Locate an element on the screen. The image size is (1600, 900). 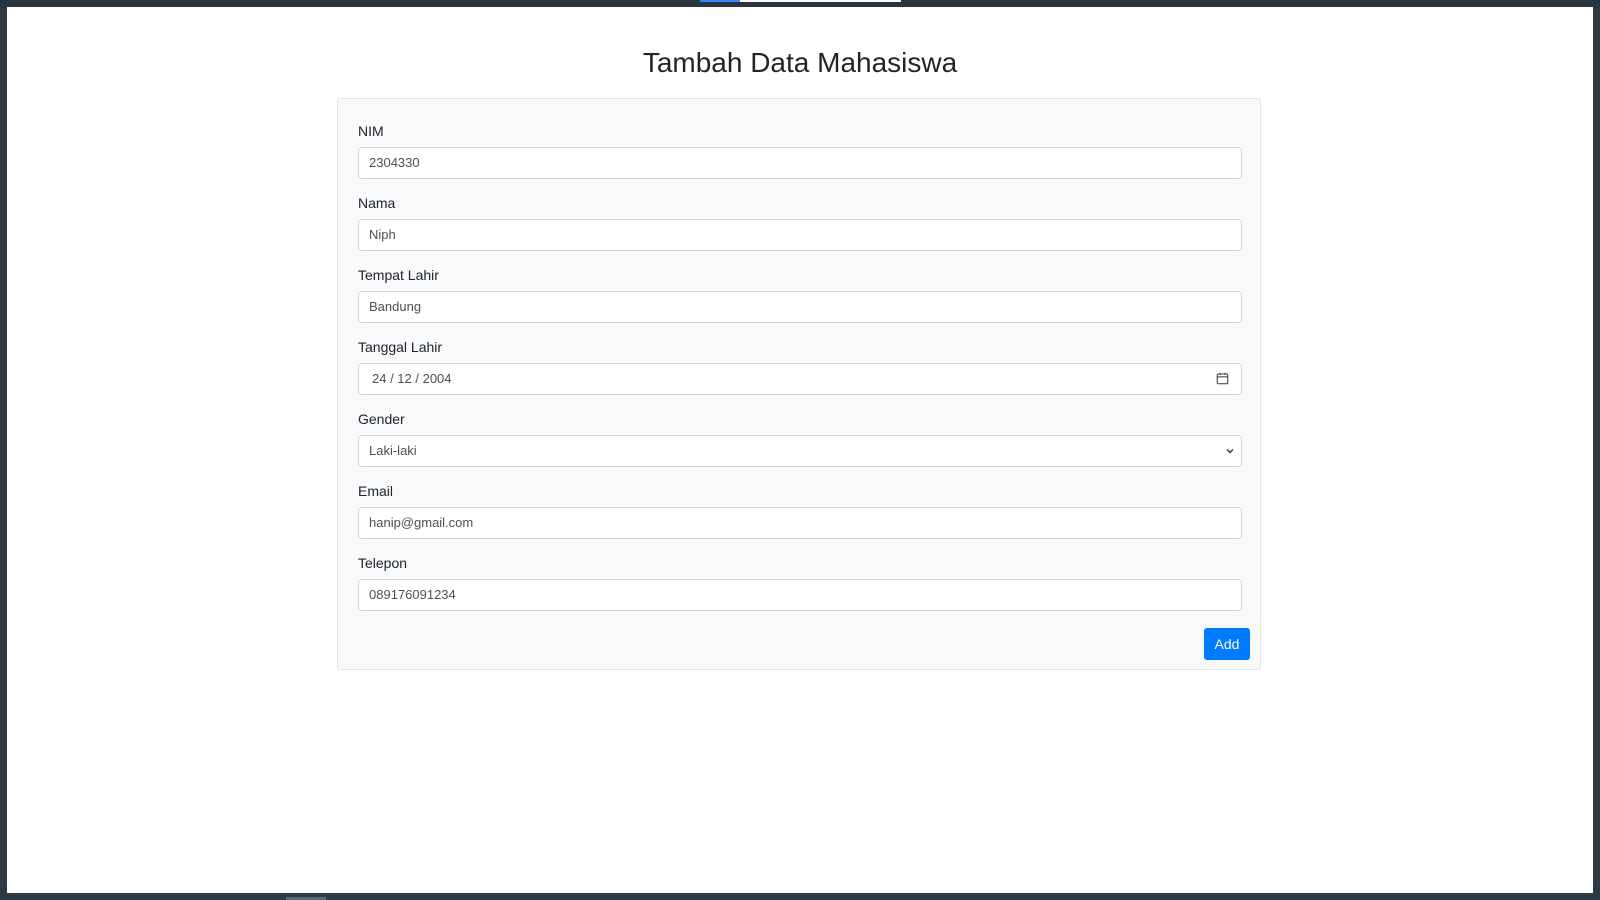
add-button: Add is located at coordinates (1227, 644).